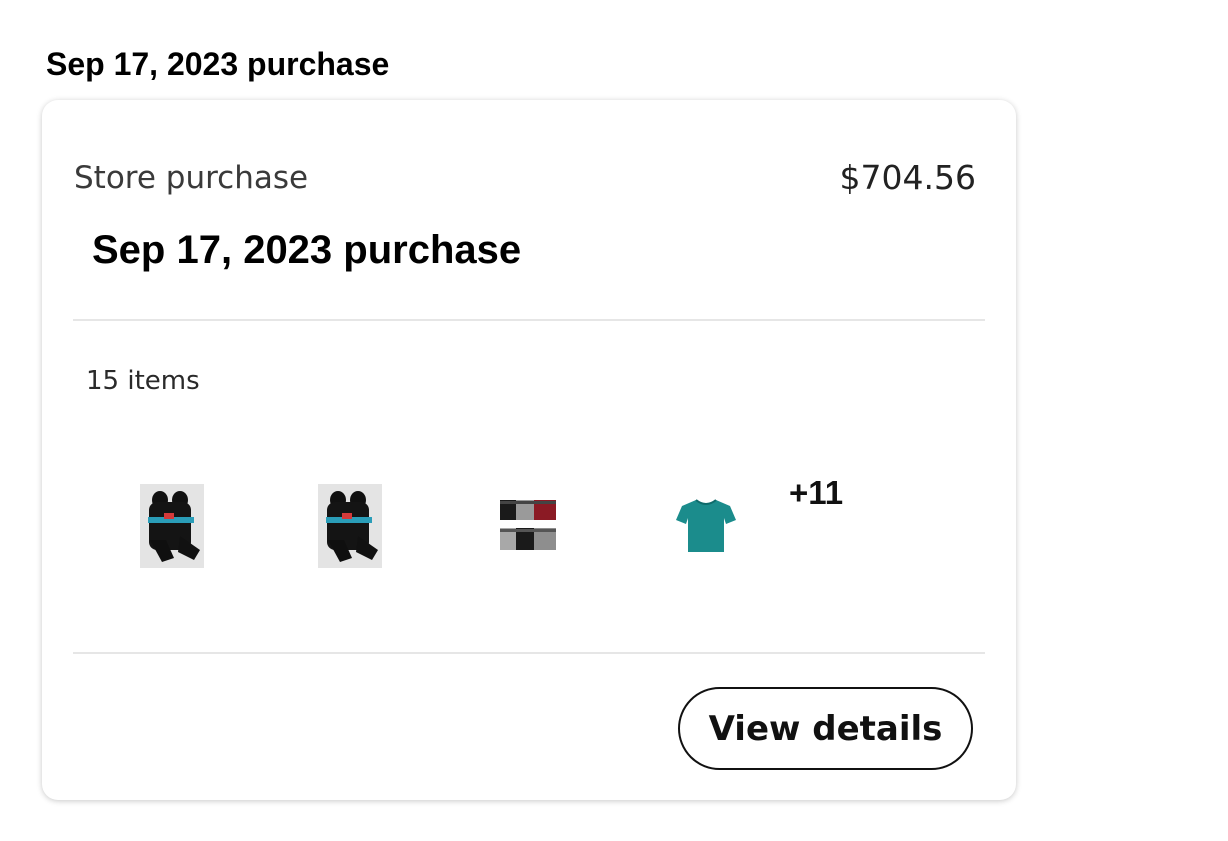  I want to click on page-heading: Sep 17, 2023 purchase, so click(218, 64).